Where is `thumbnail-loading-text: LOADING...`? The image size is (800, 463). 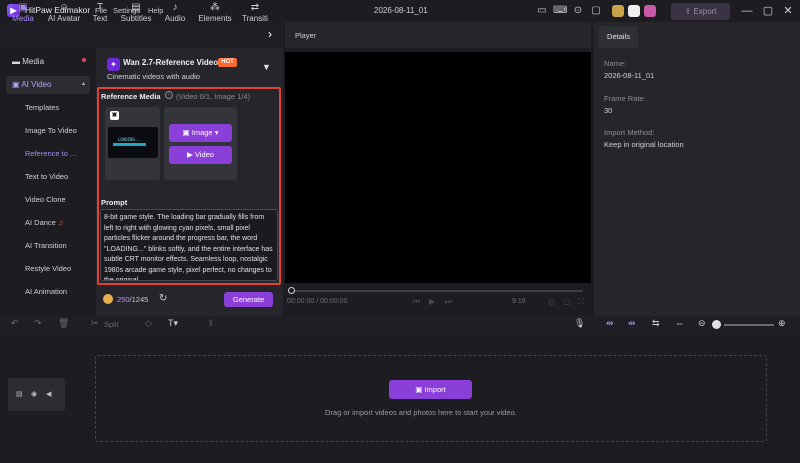
thumbnail-loading-text: LOADING... is located at coordinates (130, 139).